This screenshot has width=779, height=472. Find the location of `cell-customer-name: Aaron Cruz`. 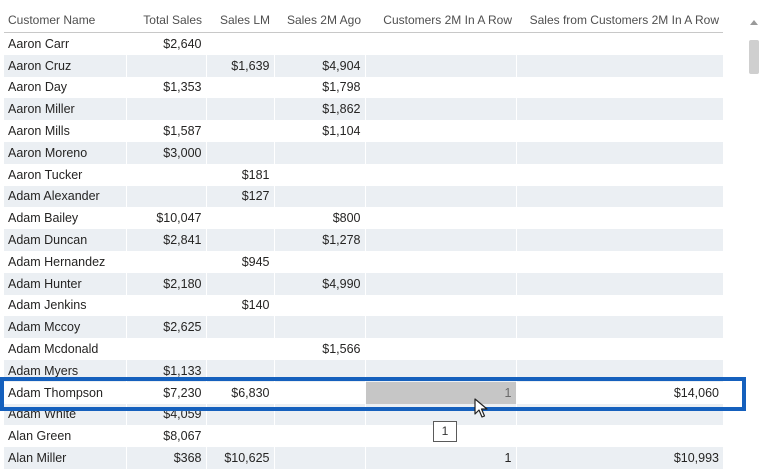

cell-customer-name: Aaron Cruz is located at coordinates (65, 65).